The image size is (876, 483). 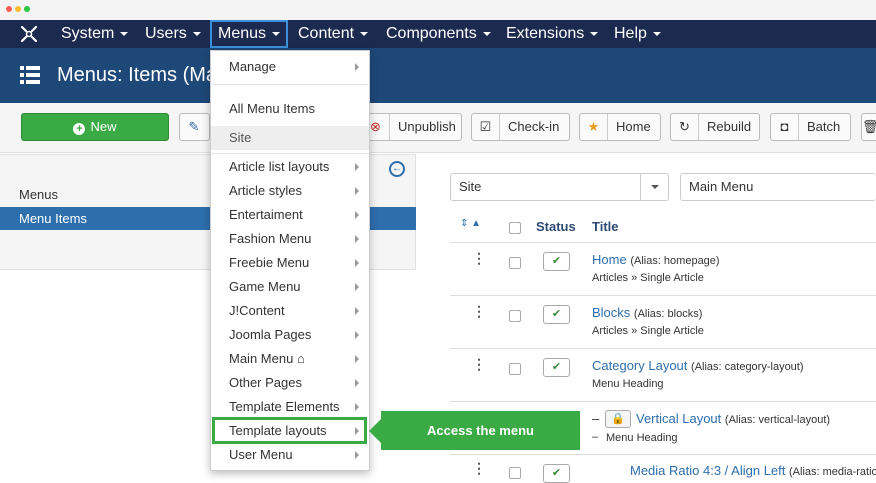 I want to click on nav-system: System, so click(x=95, y=34).